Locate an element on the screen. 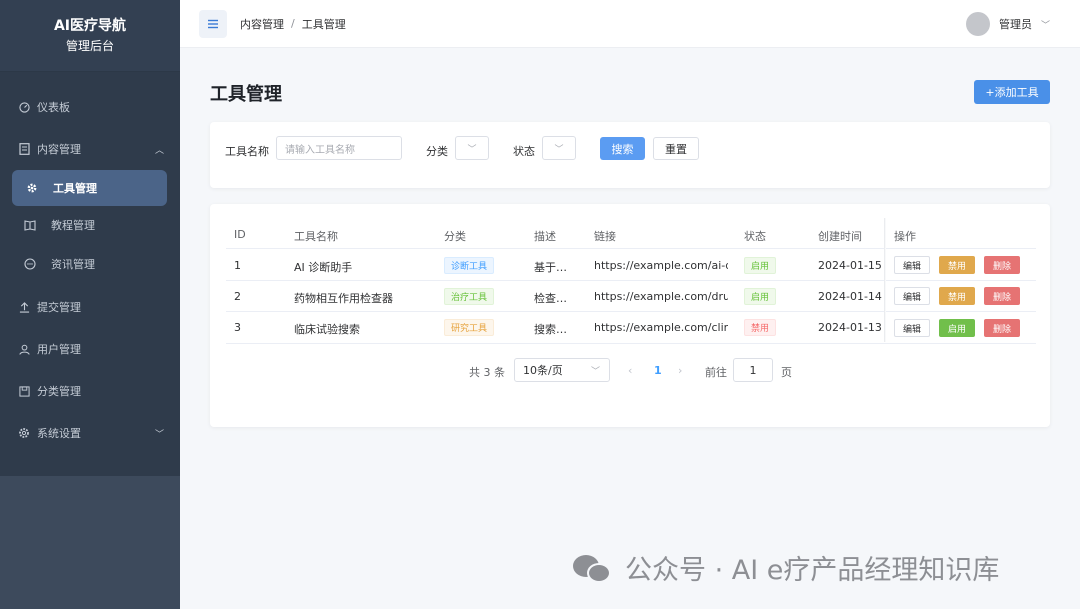 The height and width of the screenshot is (609, 1080). chat-icon is located at coordinates (30, 264).